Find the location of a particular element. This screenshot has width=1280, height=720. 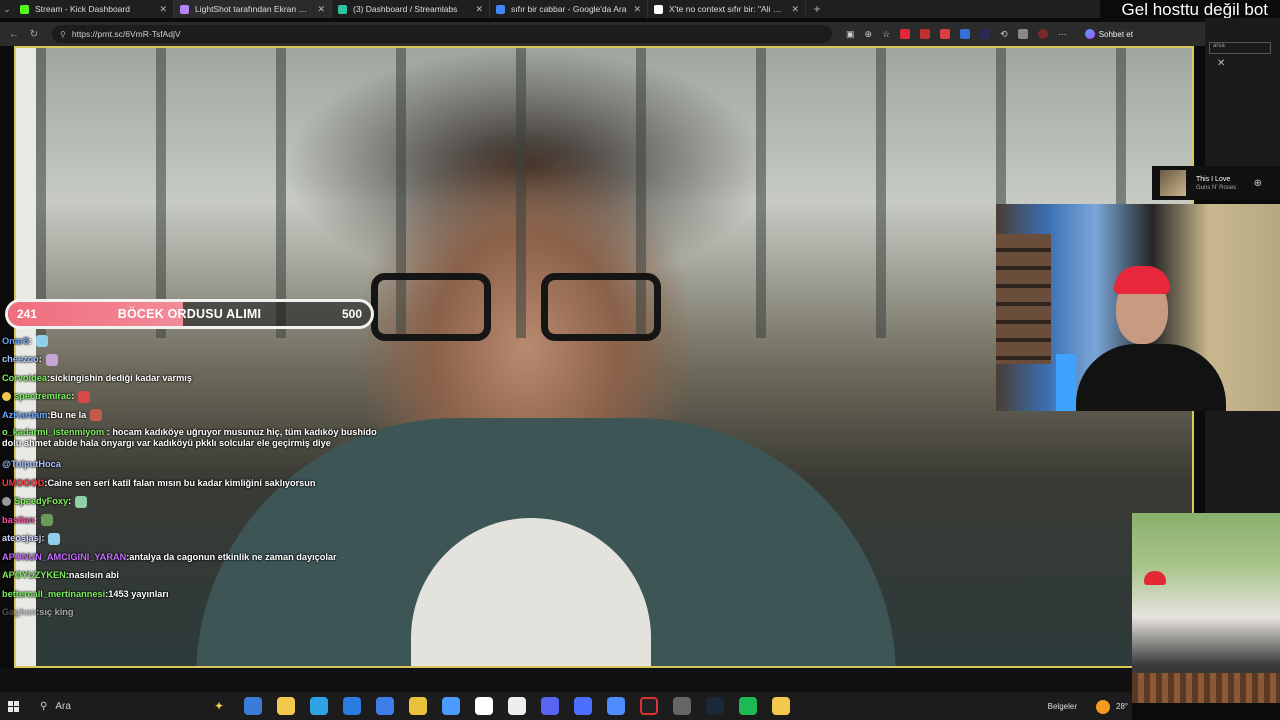

tab-title: Stream - Kick Dashboard is located at coordinates (82, 9).